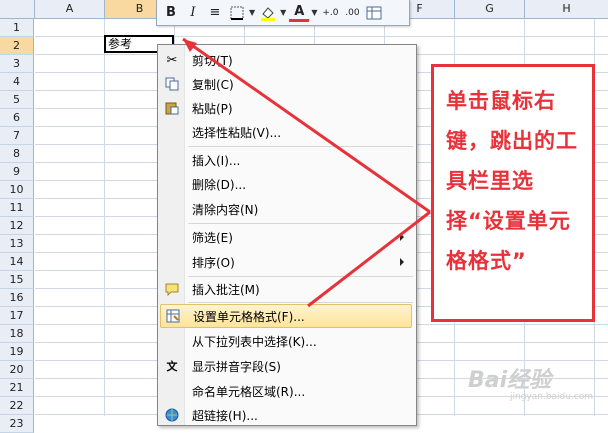 This screenshot has height=433, width=608. Describe the element at coordinates (17, 424) in the screenshot. I see `row-header-23: 23` at that location.